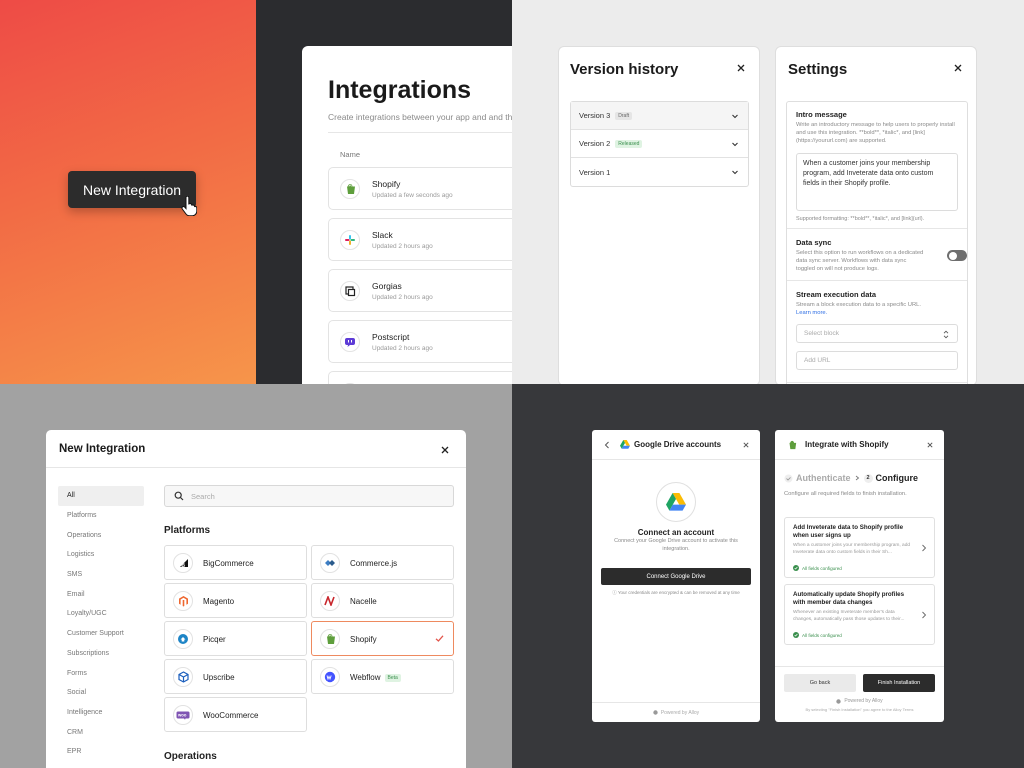 Image resolution: width=1024 pixels, height=768 pixels. What do you see at coordinates (595, 172) in the screenshot?
I see `version-label: Version 1` at bounding box center [595, 172].